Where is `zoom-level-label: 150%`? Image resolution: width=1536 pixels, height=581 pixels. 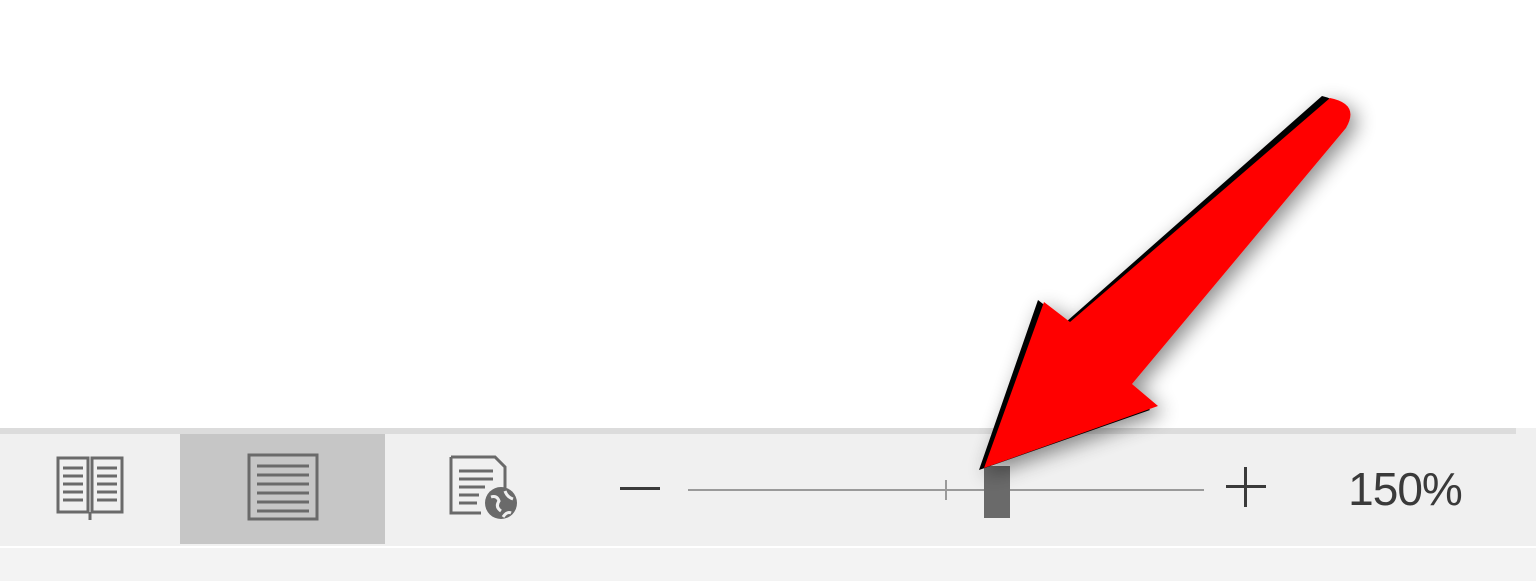 zoom-level-label: 150% is located at coordinates (1405, 489).